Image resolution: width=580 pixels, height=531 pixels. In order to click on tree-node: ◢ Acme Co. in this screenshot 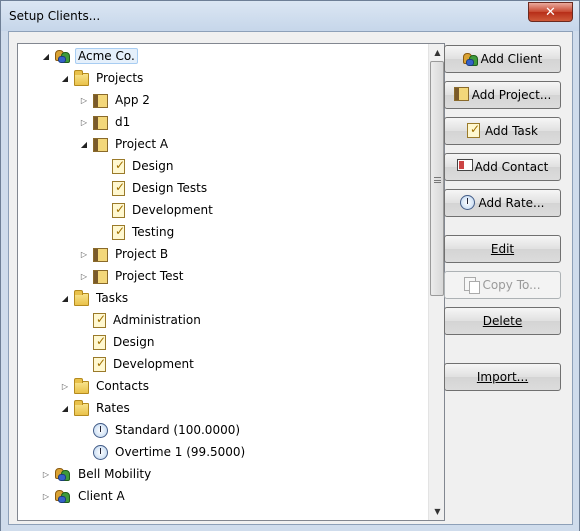, I will do `click(89, 56)`.